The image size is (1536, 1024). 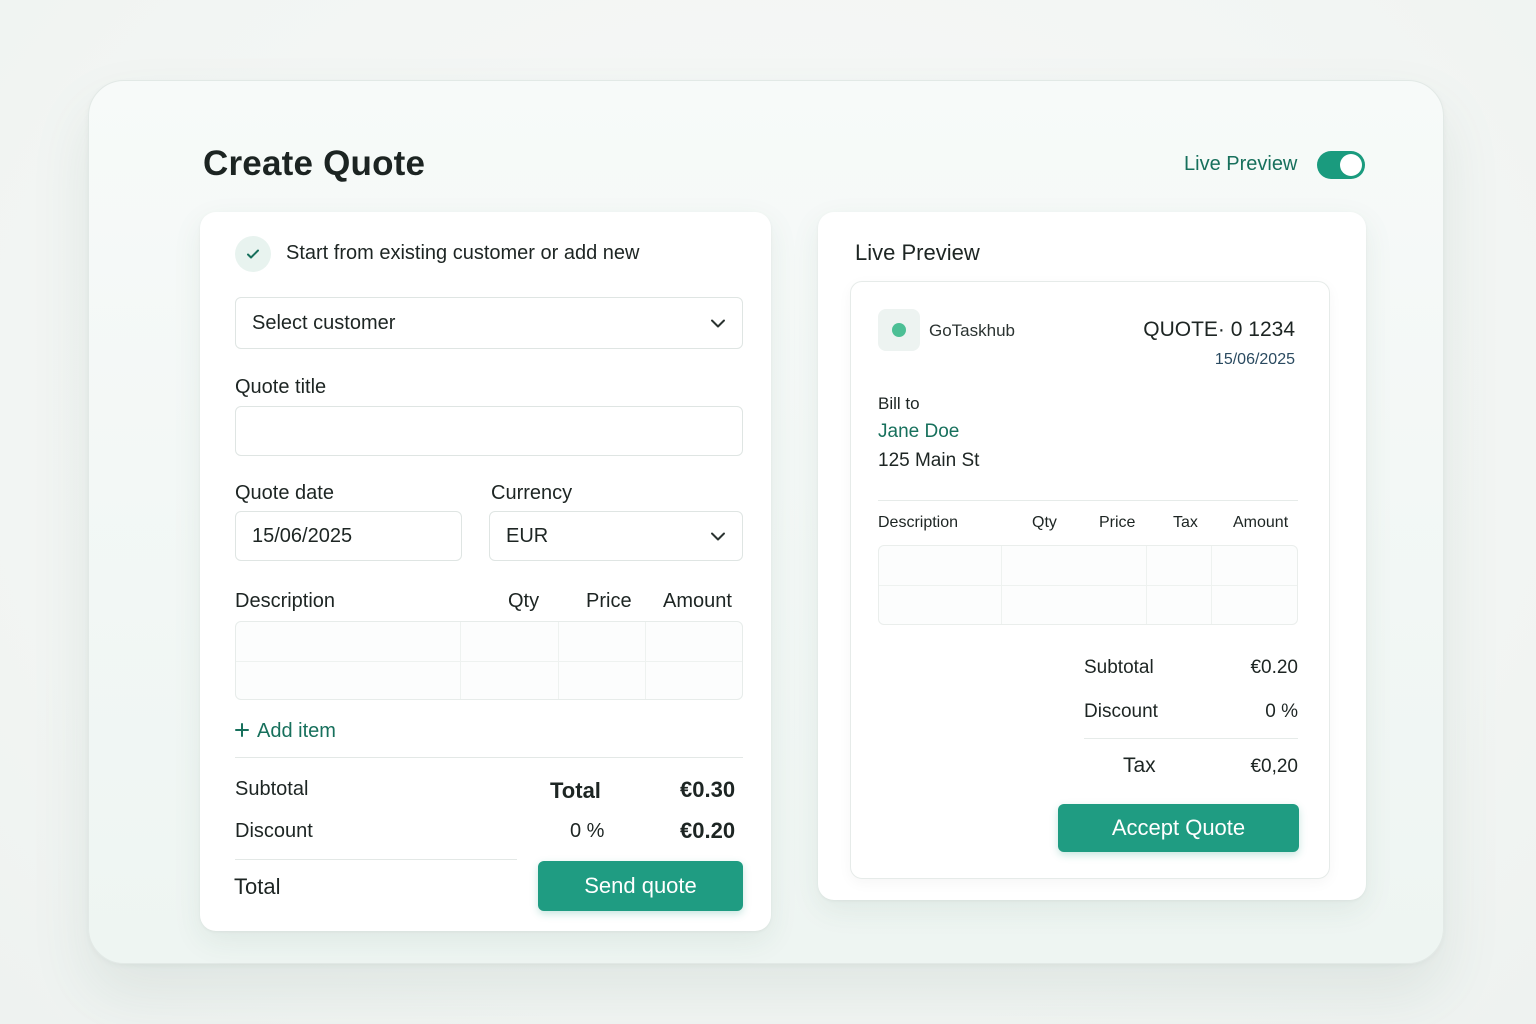 What do you see at coordinates (274, 831) in the screenshot?
I see `discount-label: Discount` at bounding box center [274, 831].